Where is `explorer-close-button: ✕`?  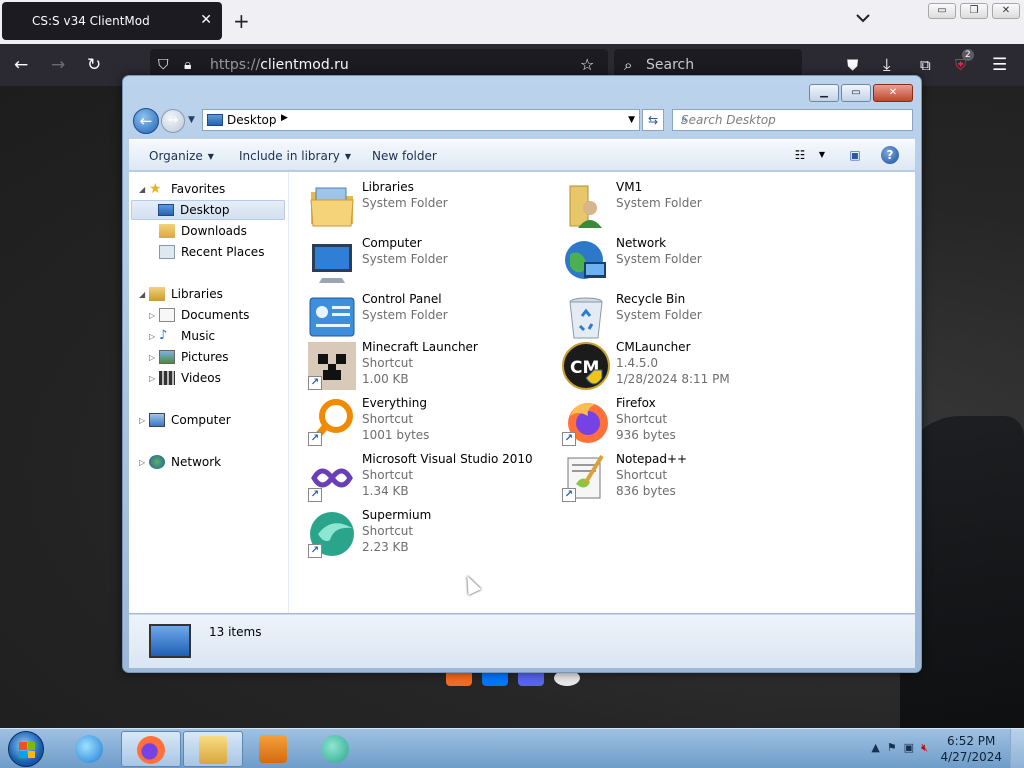
explorer-close-button: ✕ is located at coordinates (893, 93).